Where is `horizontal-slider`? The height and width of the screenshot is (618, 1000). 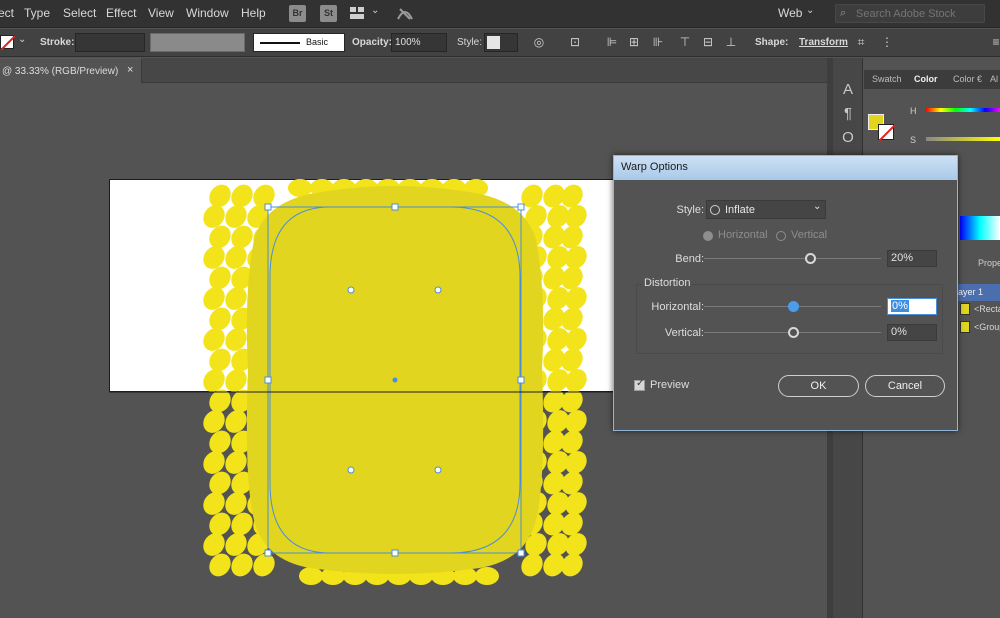
horizontal-slider is located at coordinates (792, 307).